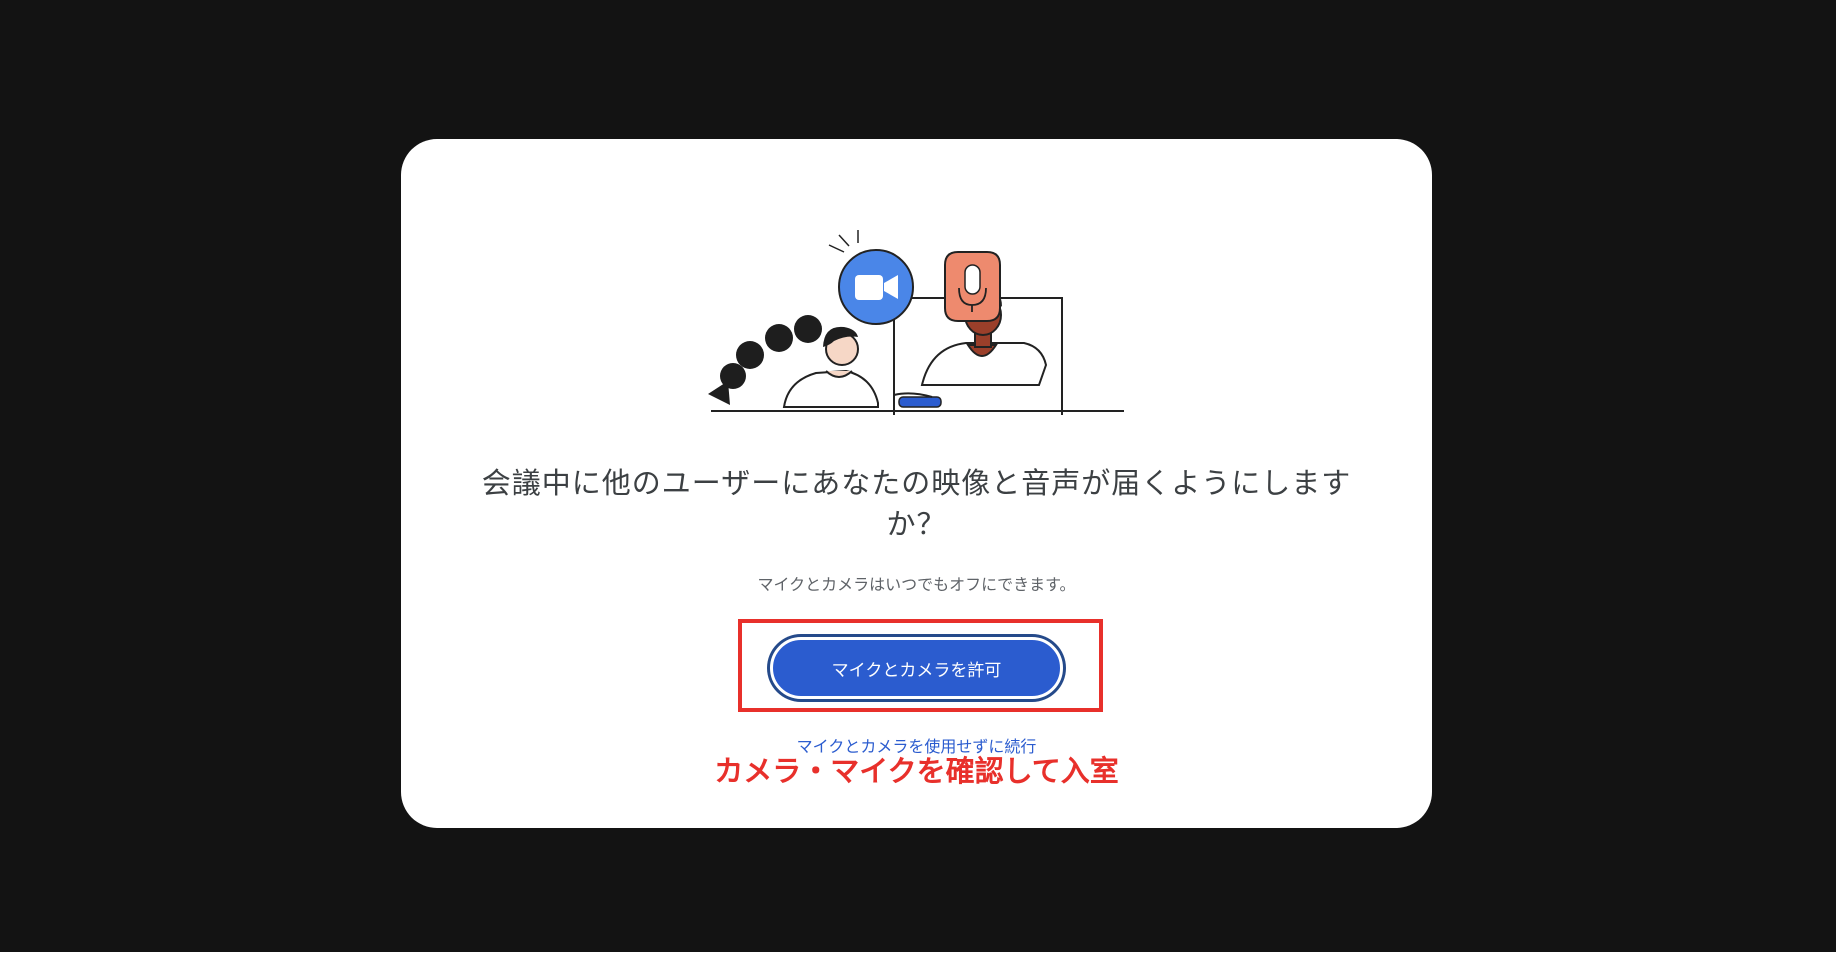 The image size is (1836, 956). What do you see at coordinates (876, 287) in the screenshot?
I see `video-camera-icon` at bounding box center [876, 287].